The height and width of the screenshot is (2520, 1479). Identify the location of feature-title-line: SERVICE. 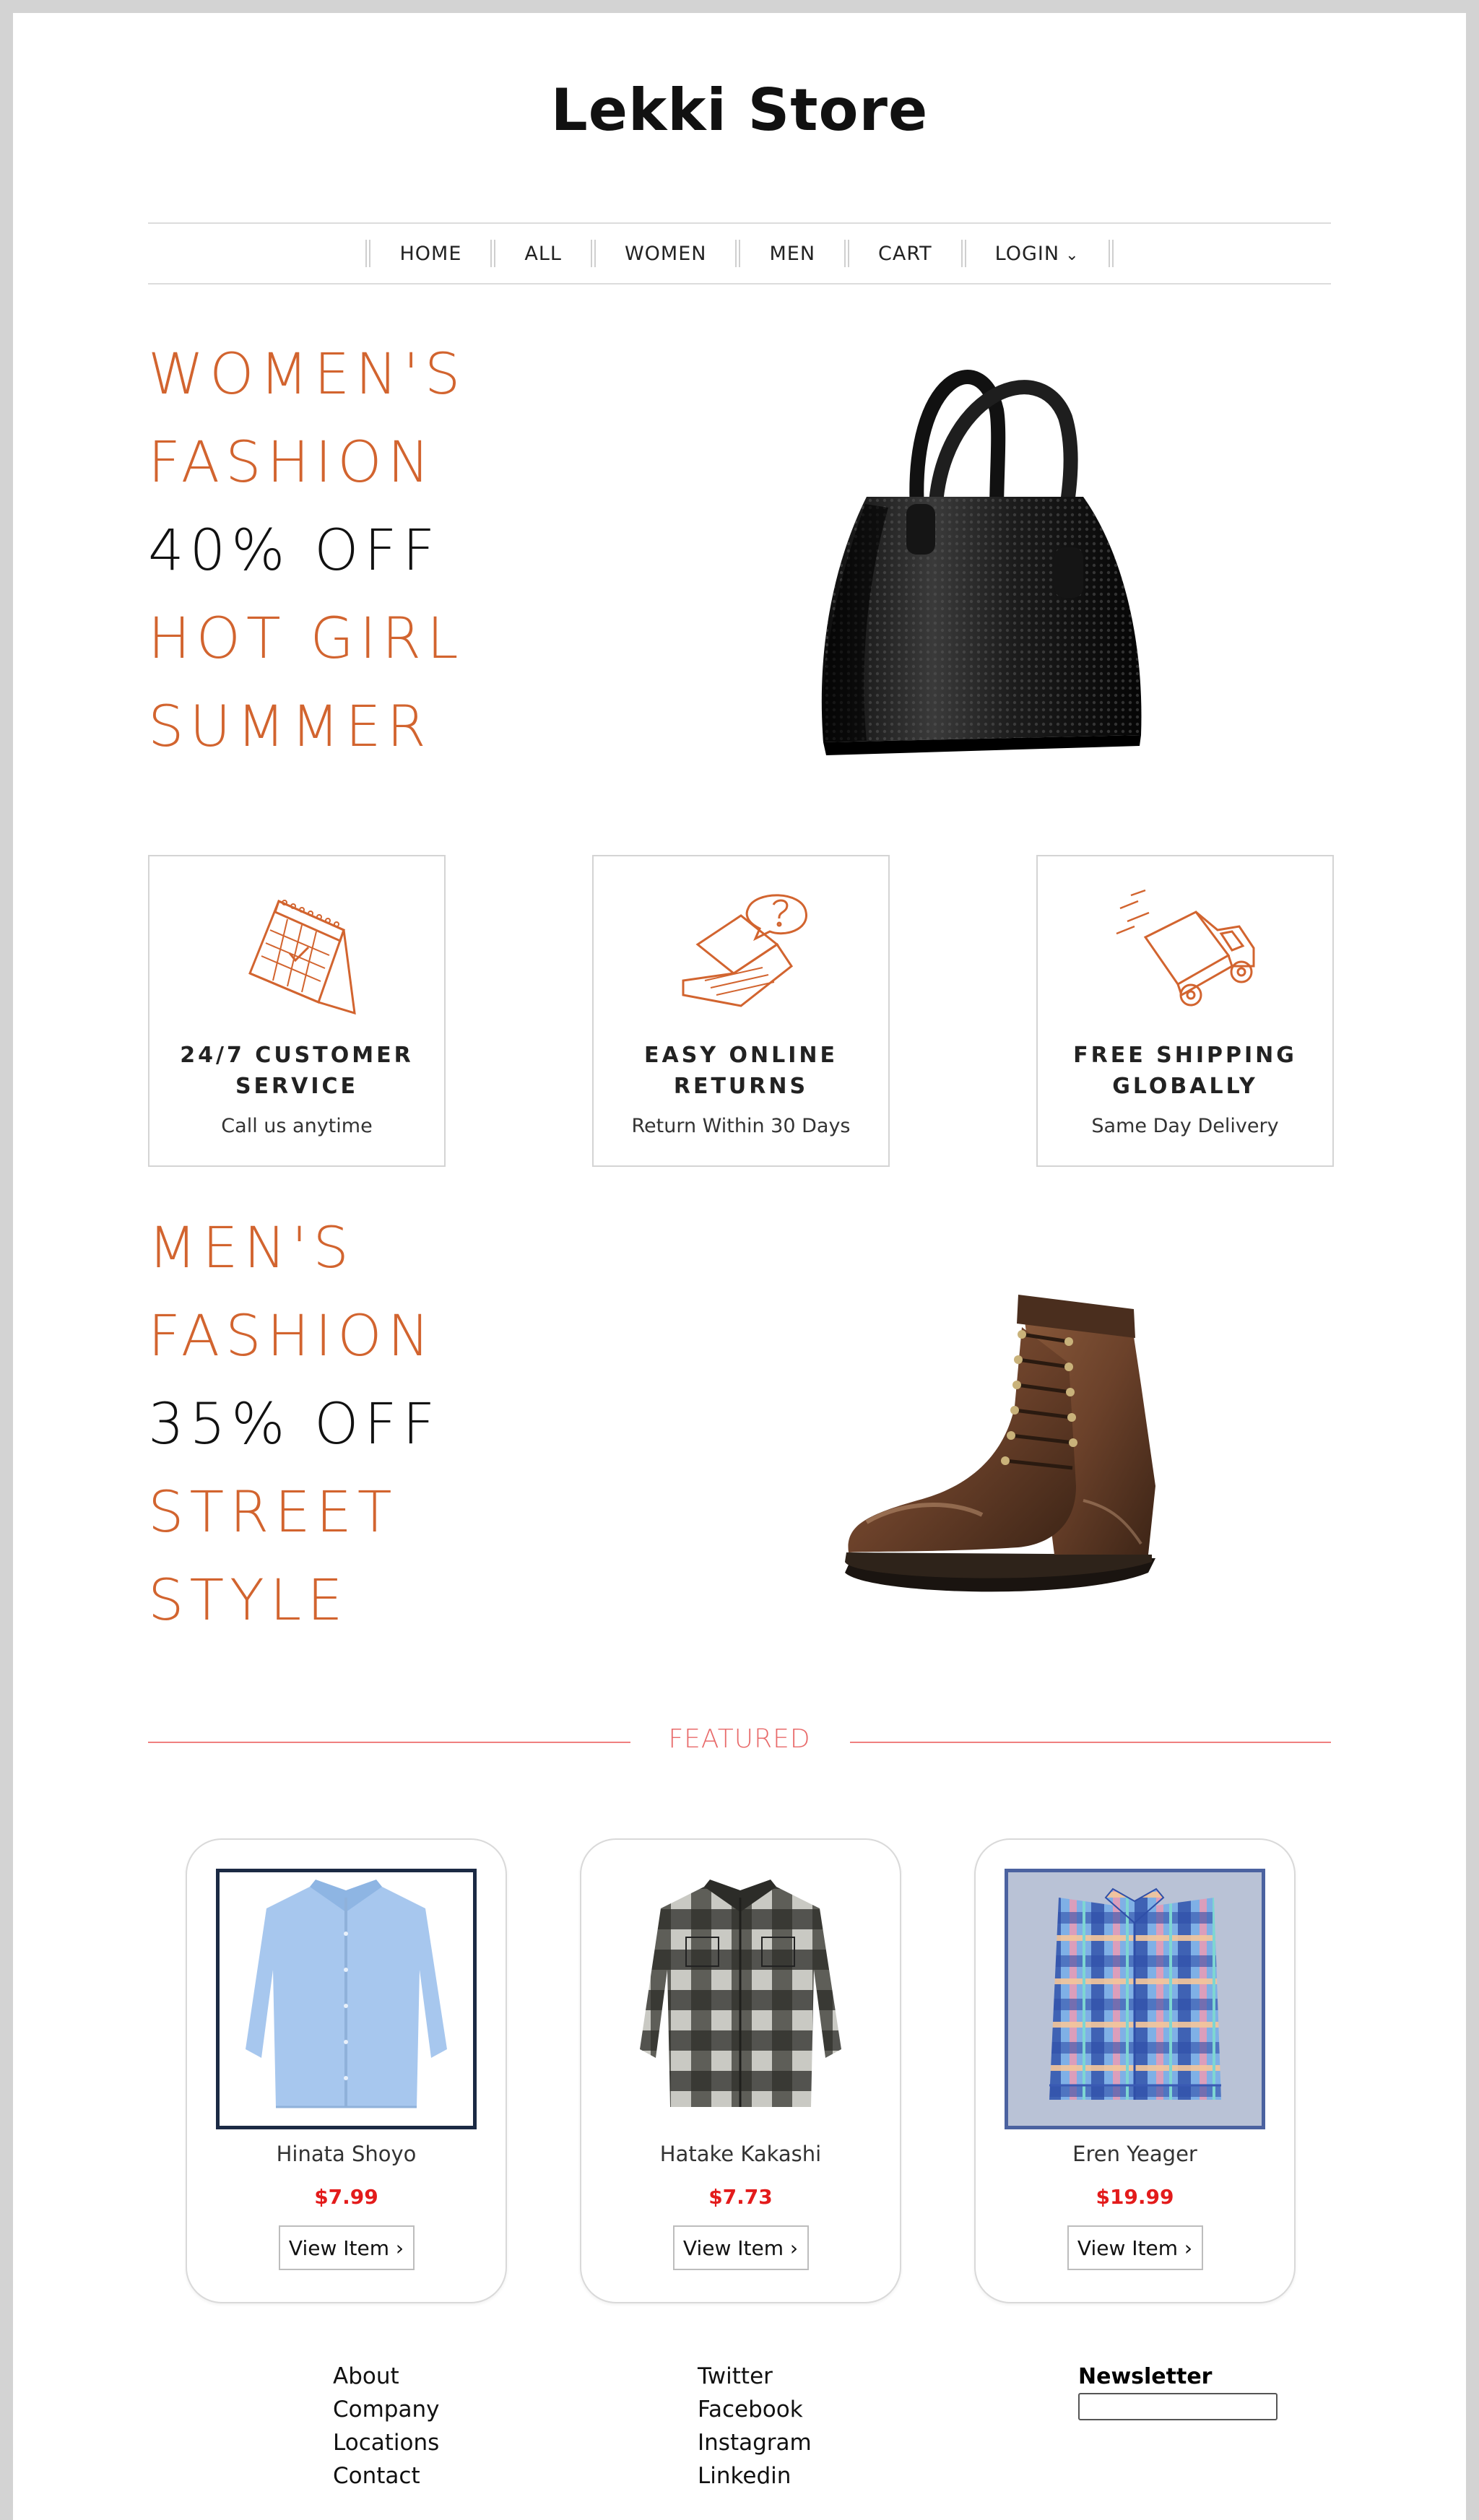
(297, 1086).